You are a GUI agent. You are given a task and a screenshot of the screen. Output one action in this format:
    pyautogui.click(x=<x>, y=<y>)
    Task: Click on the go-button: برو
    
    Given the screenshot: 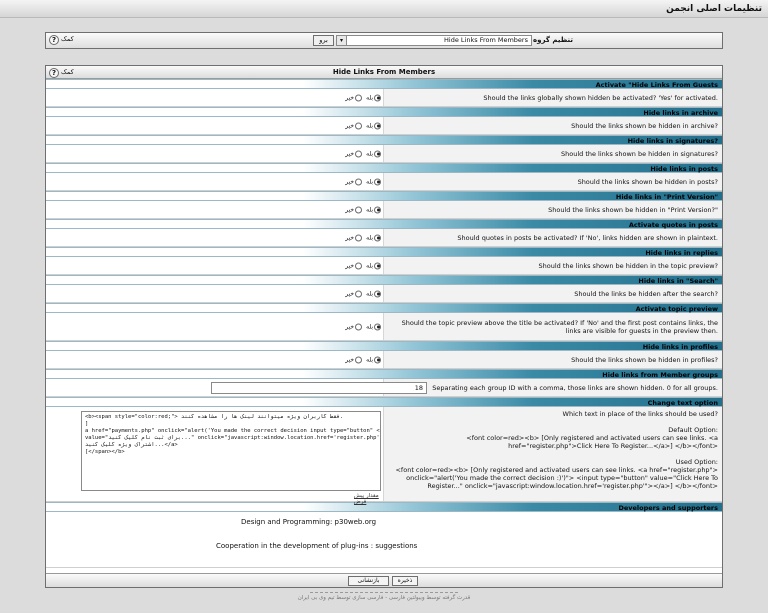 What is the action you would take?
    pyautogui.click(x=323, y=40)
    